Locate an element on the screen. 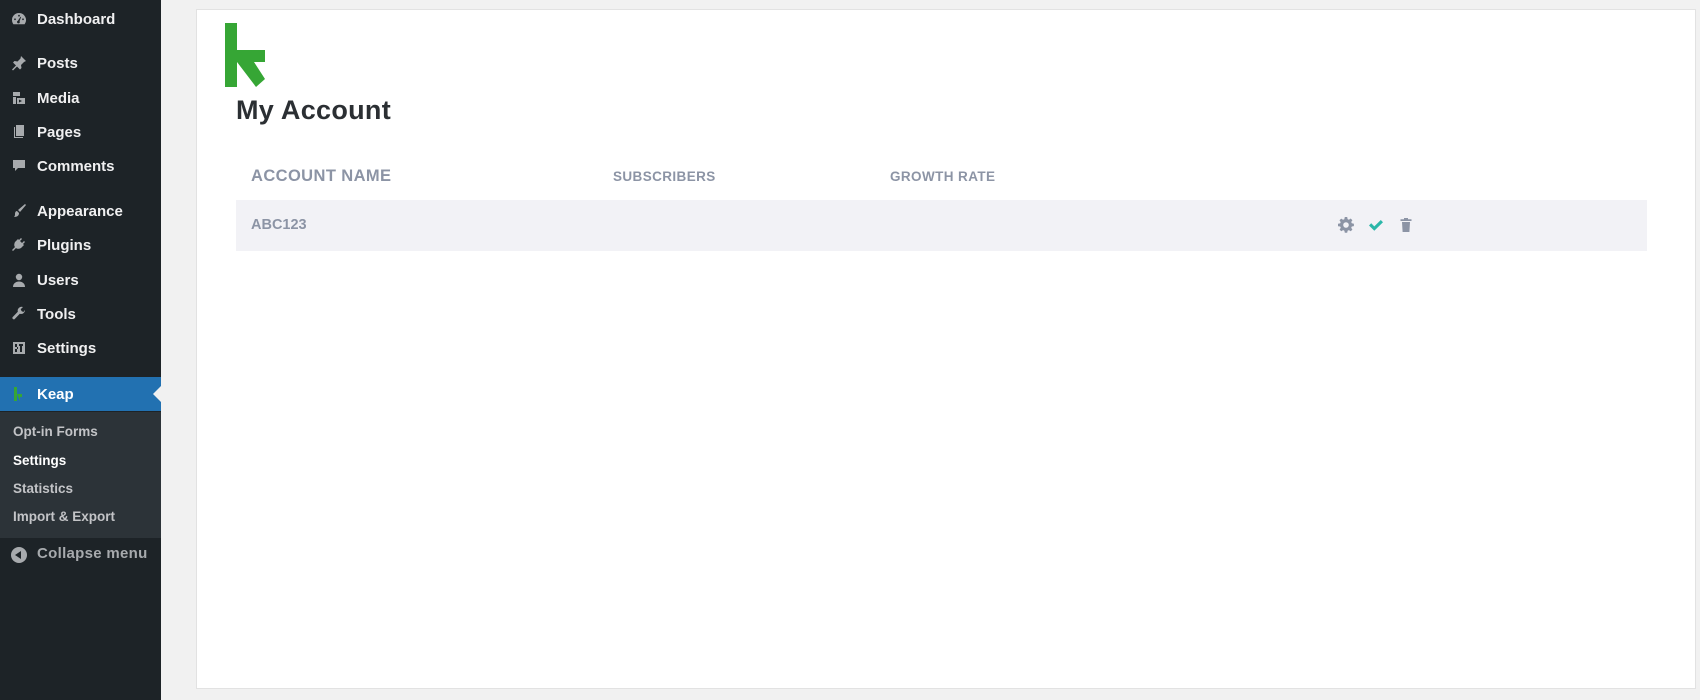 Image resolution: width=1700 pixels, height=700 pixels. collapse-menu-label: Collapse menu is located at coordinates (92, 553).